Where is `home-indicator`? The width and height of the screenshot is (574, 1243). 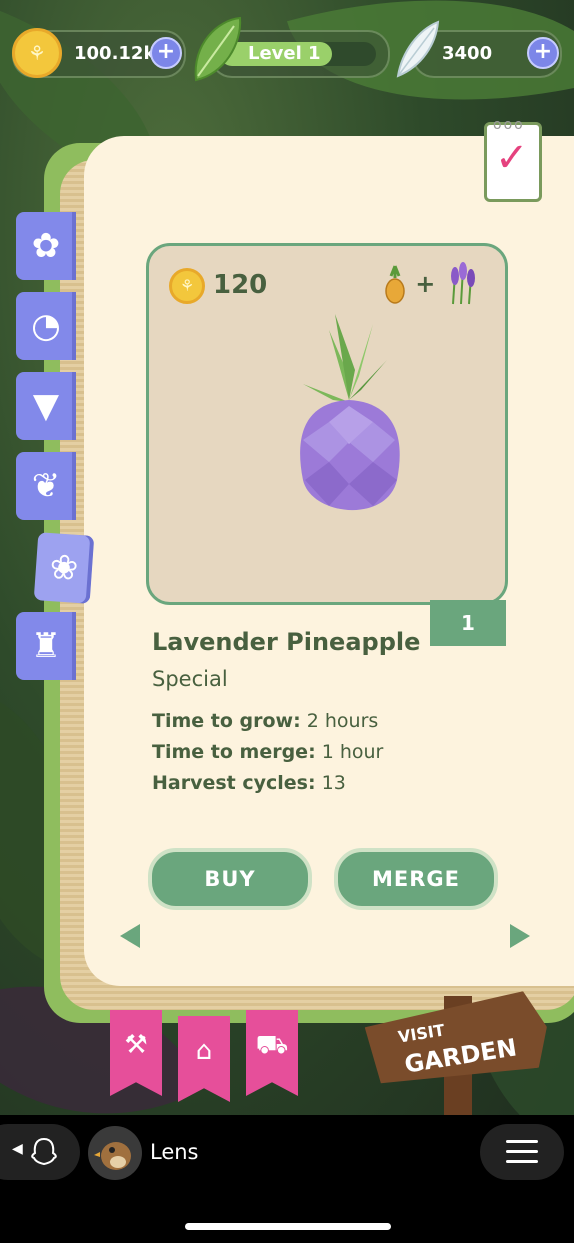 home-indicator is located at coordinates (288, 1226).